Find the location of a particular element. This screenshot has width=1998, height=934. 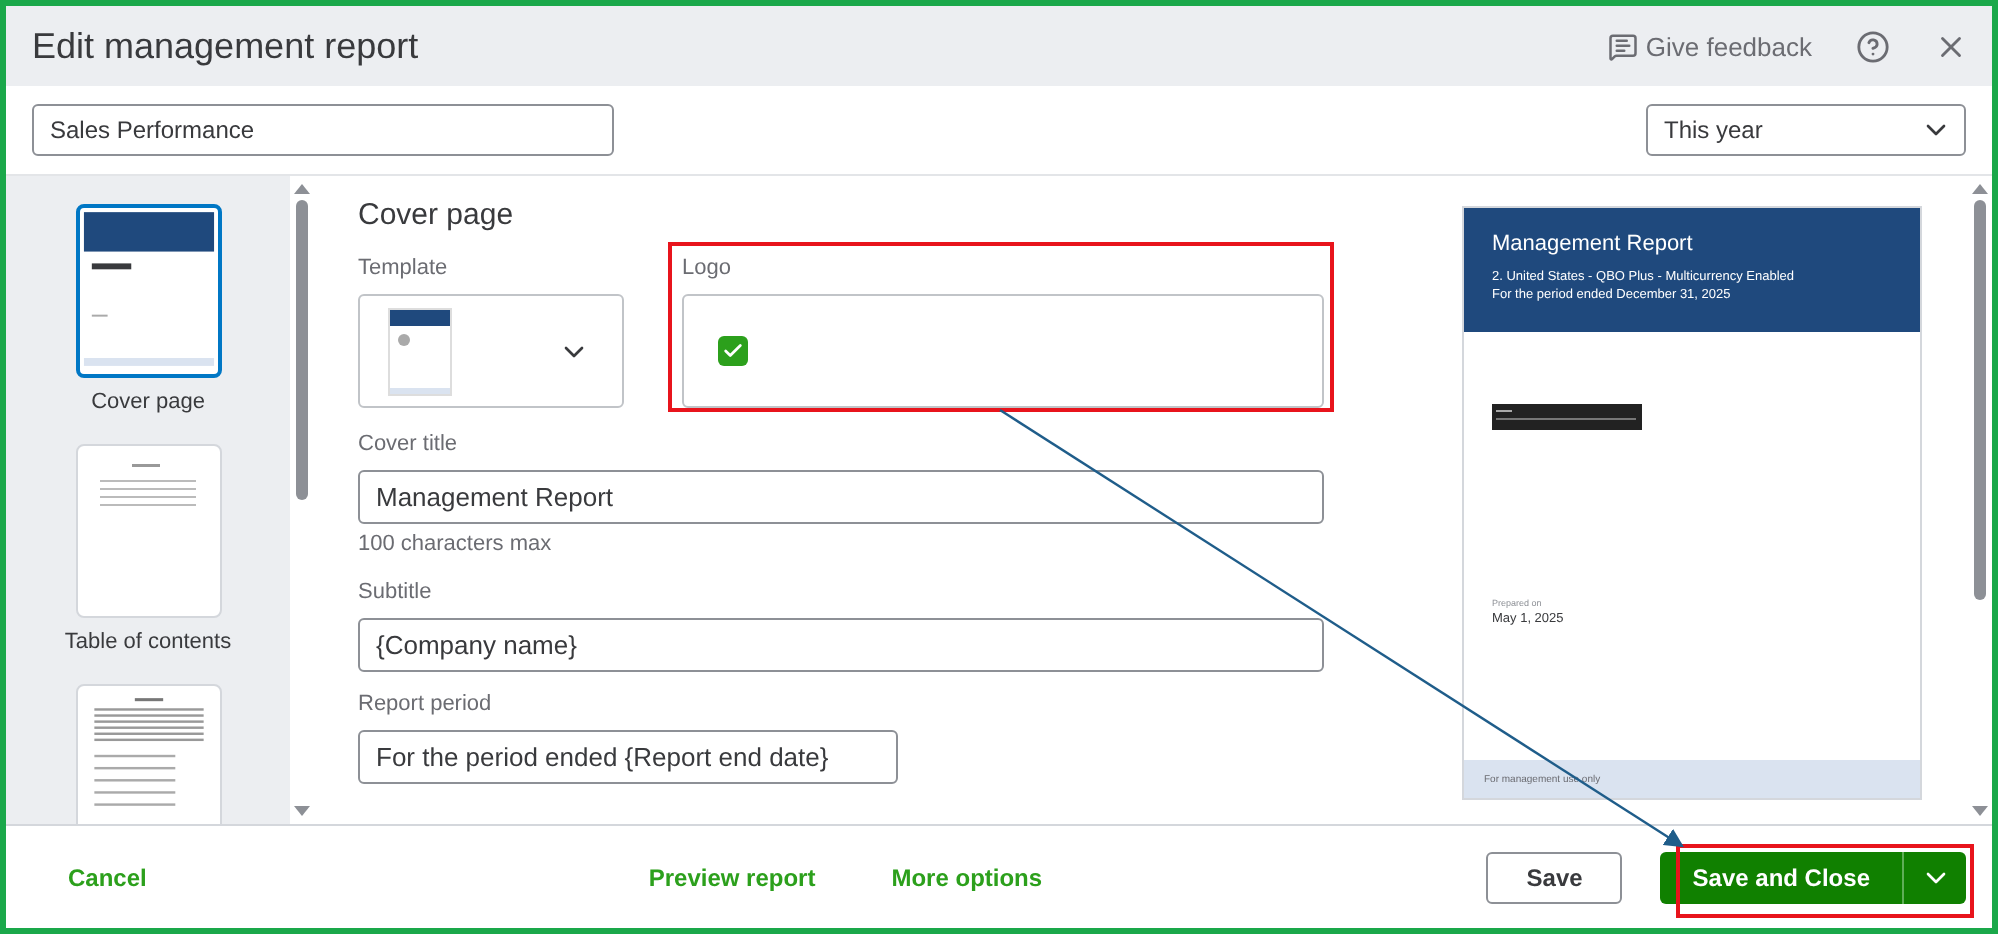

window-title: Edit management report is located at coordinates (226, 46).